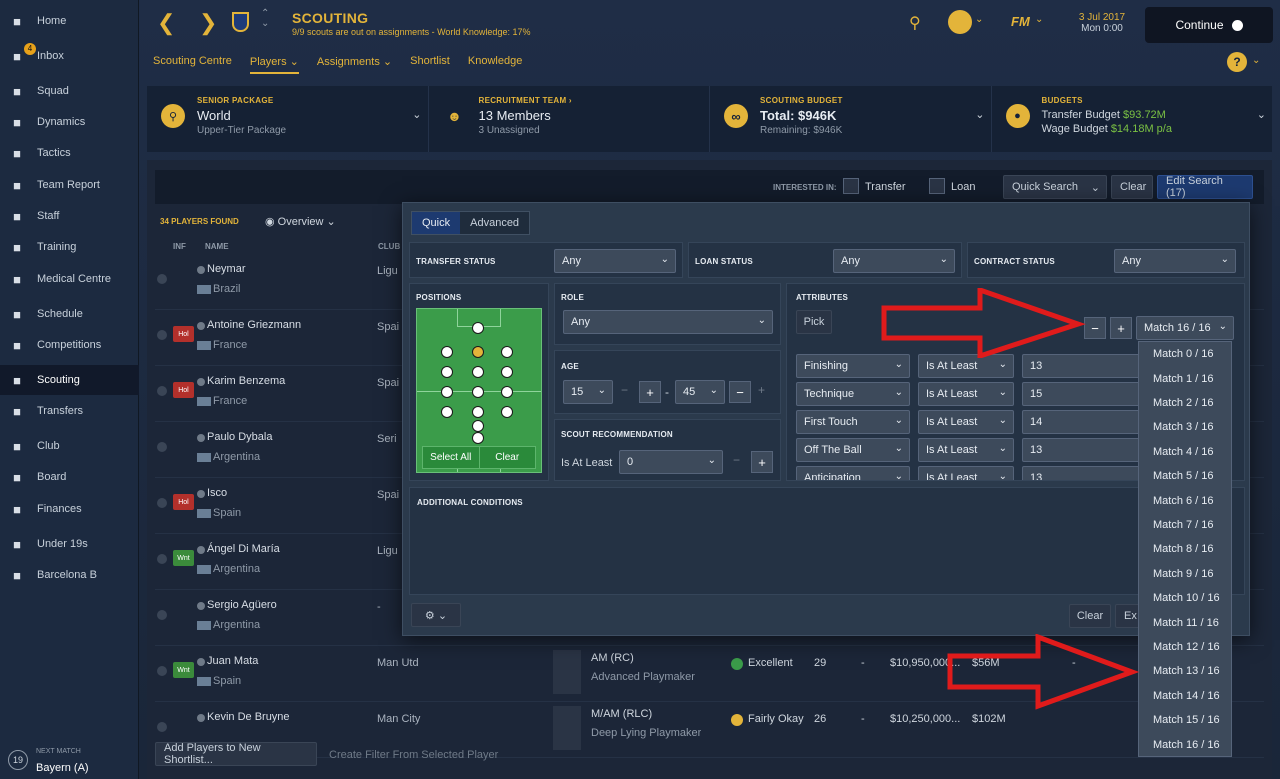 The image size is (1280, 779). Describe the element at coordinates (1186, 622) in the screenshot. I see `match-menu-item: Match 11 / 16` at that location.